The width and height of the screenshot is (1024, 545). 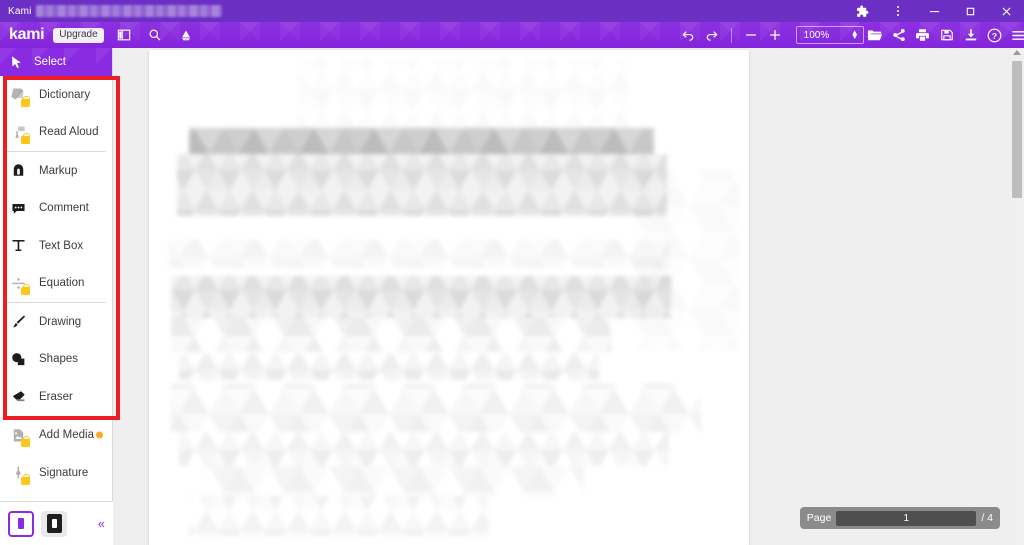 What do you see at coordinates (854, 34) in the screenshot?
I see `spinner-arrows-icon: ▲ ▼` at bounding box center [854, 34].